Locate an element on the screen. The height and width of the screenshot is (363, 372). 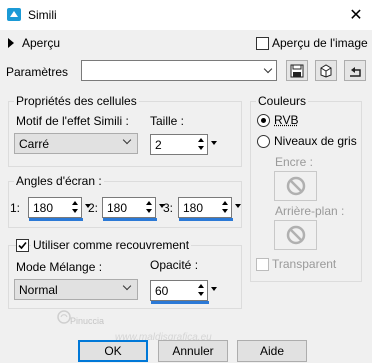
presets-label: Paramètres is located at coordinates (37, 72).